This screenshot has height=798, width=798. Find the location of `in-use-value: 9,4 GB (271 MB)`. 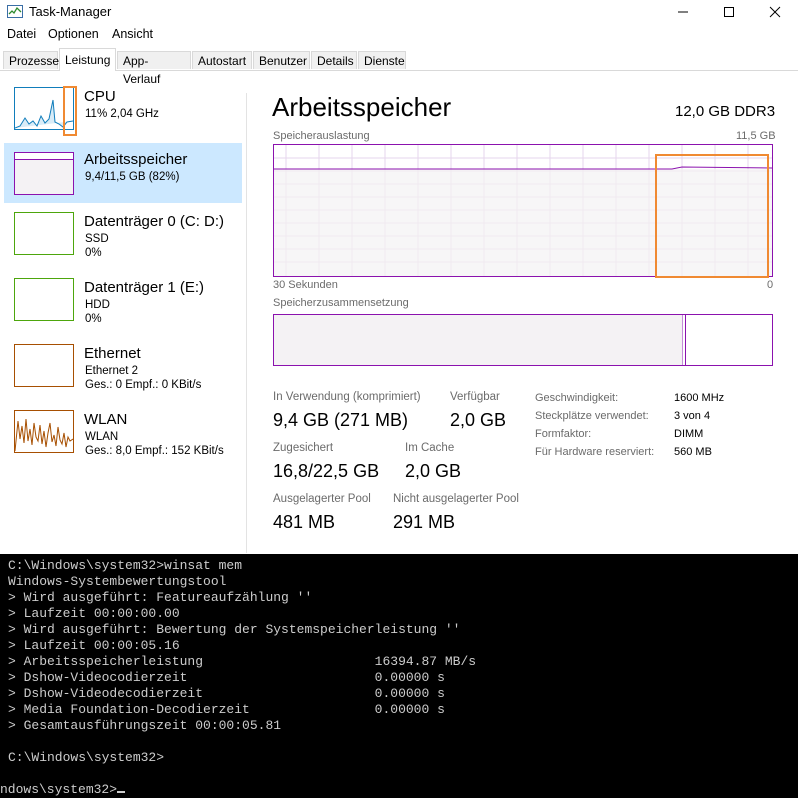

in-use-value: 9,4 GB (271 MB) is located at coordinates (341, 420).